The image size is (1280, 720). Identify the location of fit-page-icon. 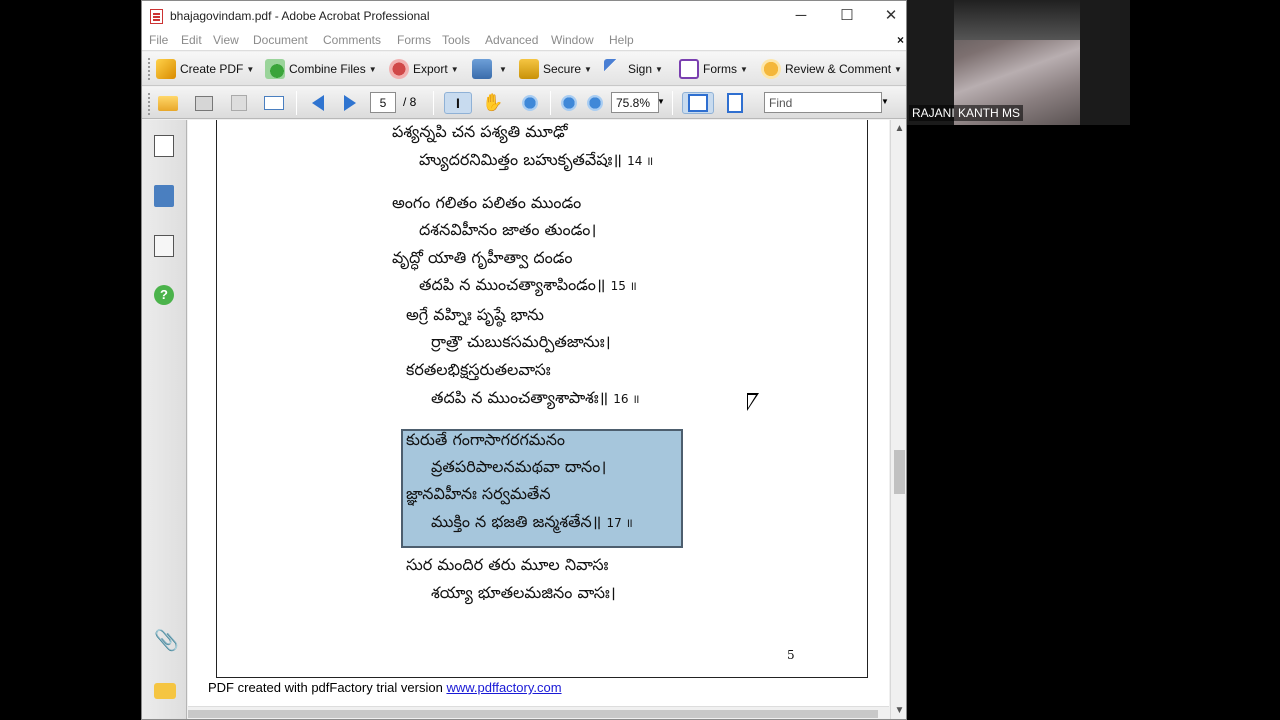
(735, 103).